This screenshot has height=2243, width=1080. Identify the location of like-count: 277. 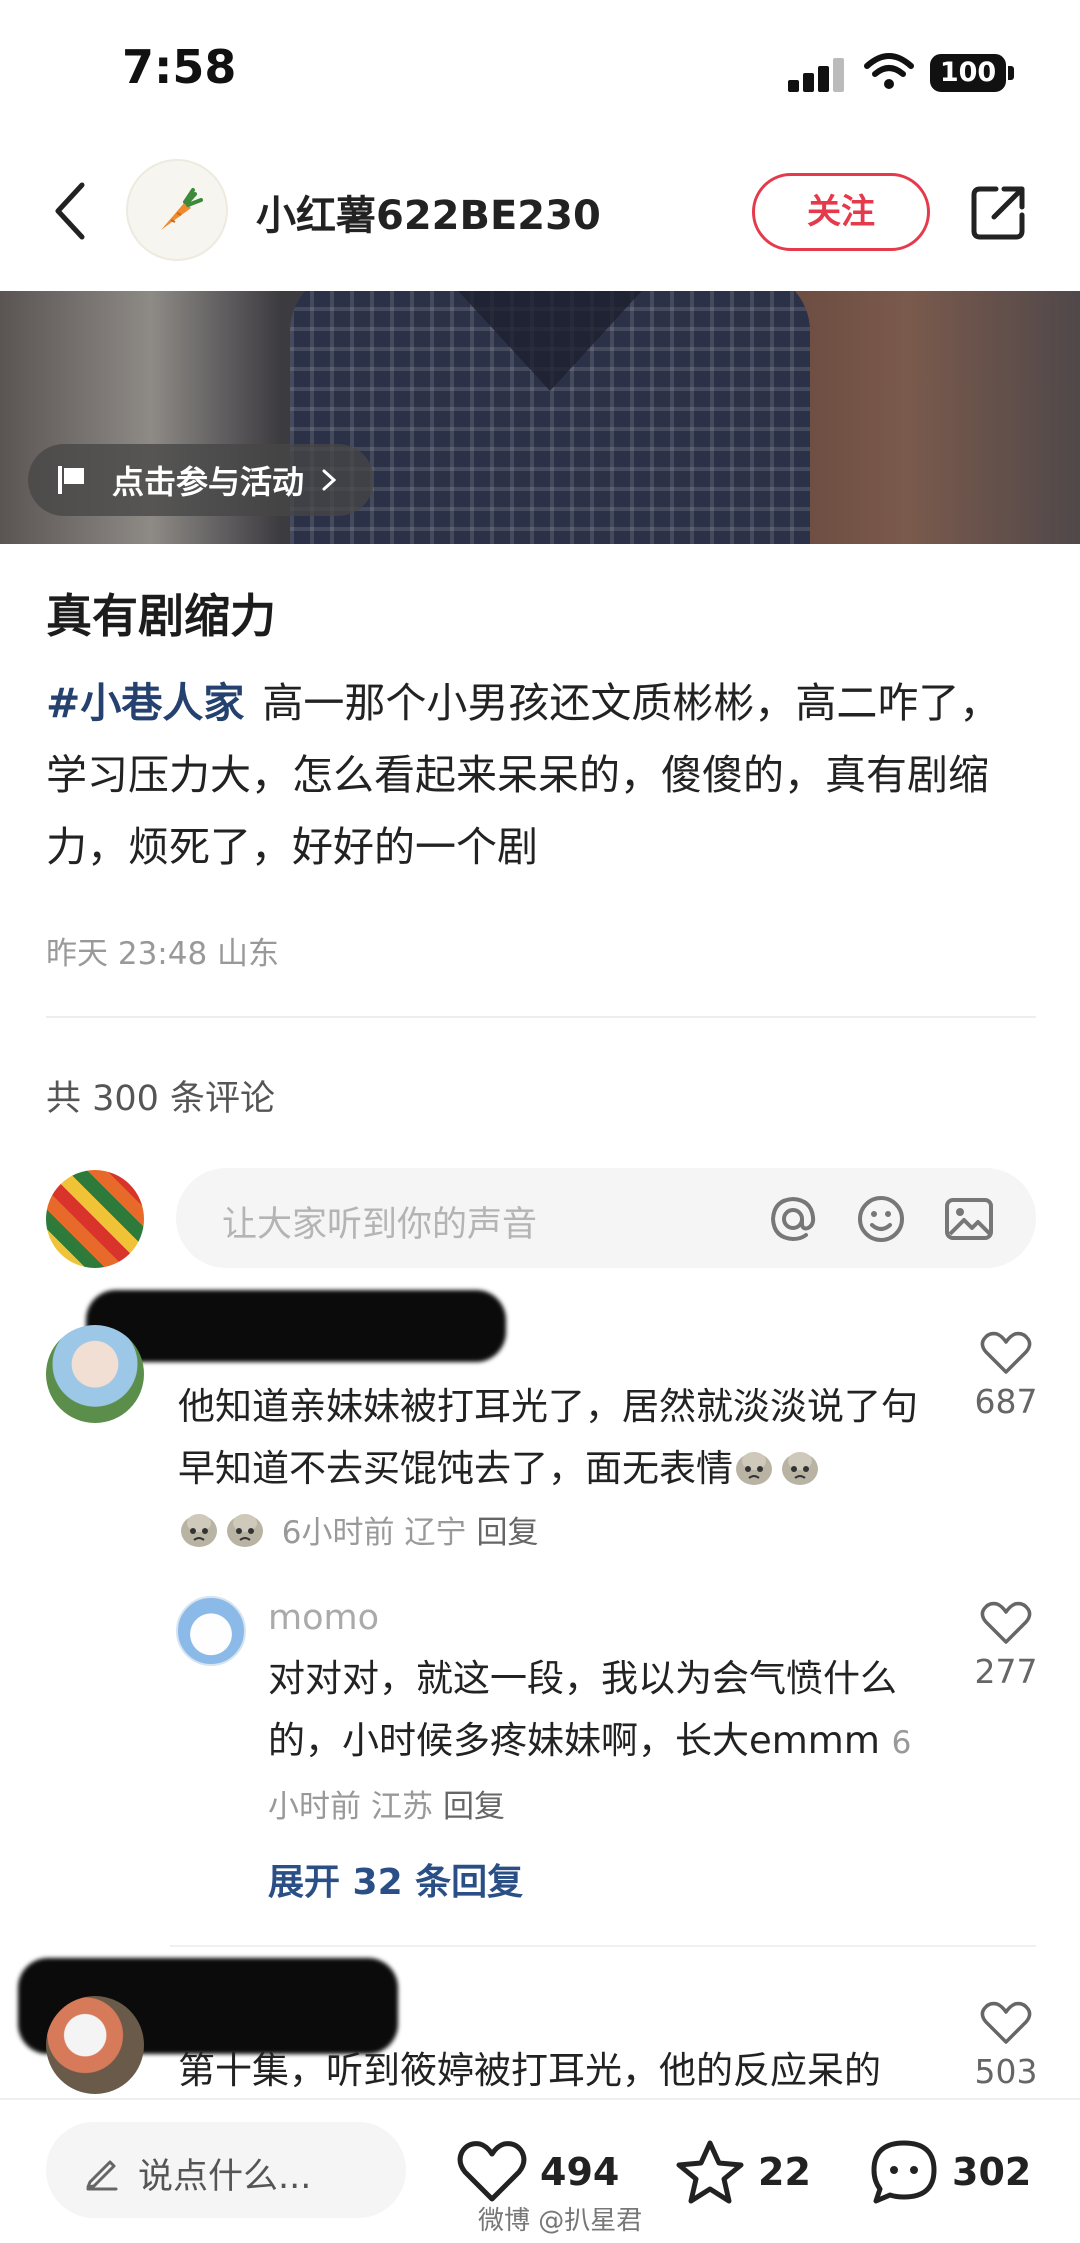
(1006, 1671).